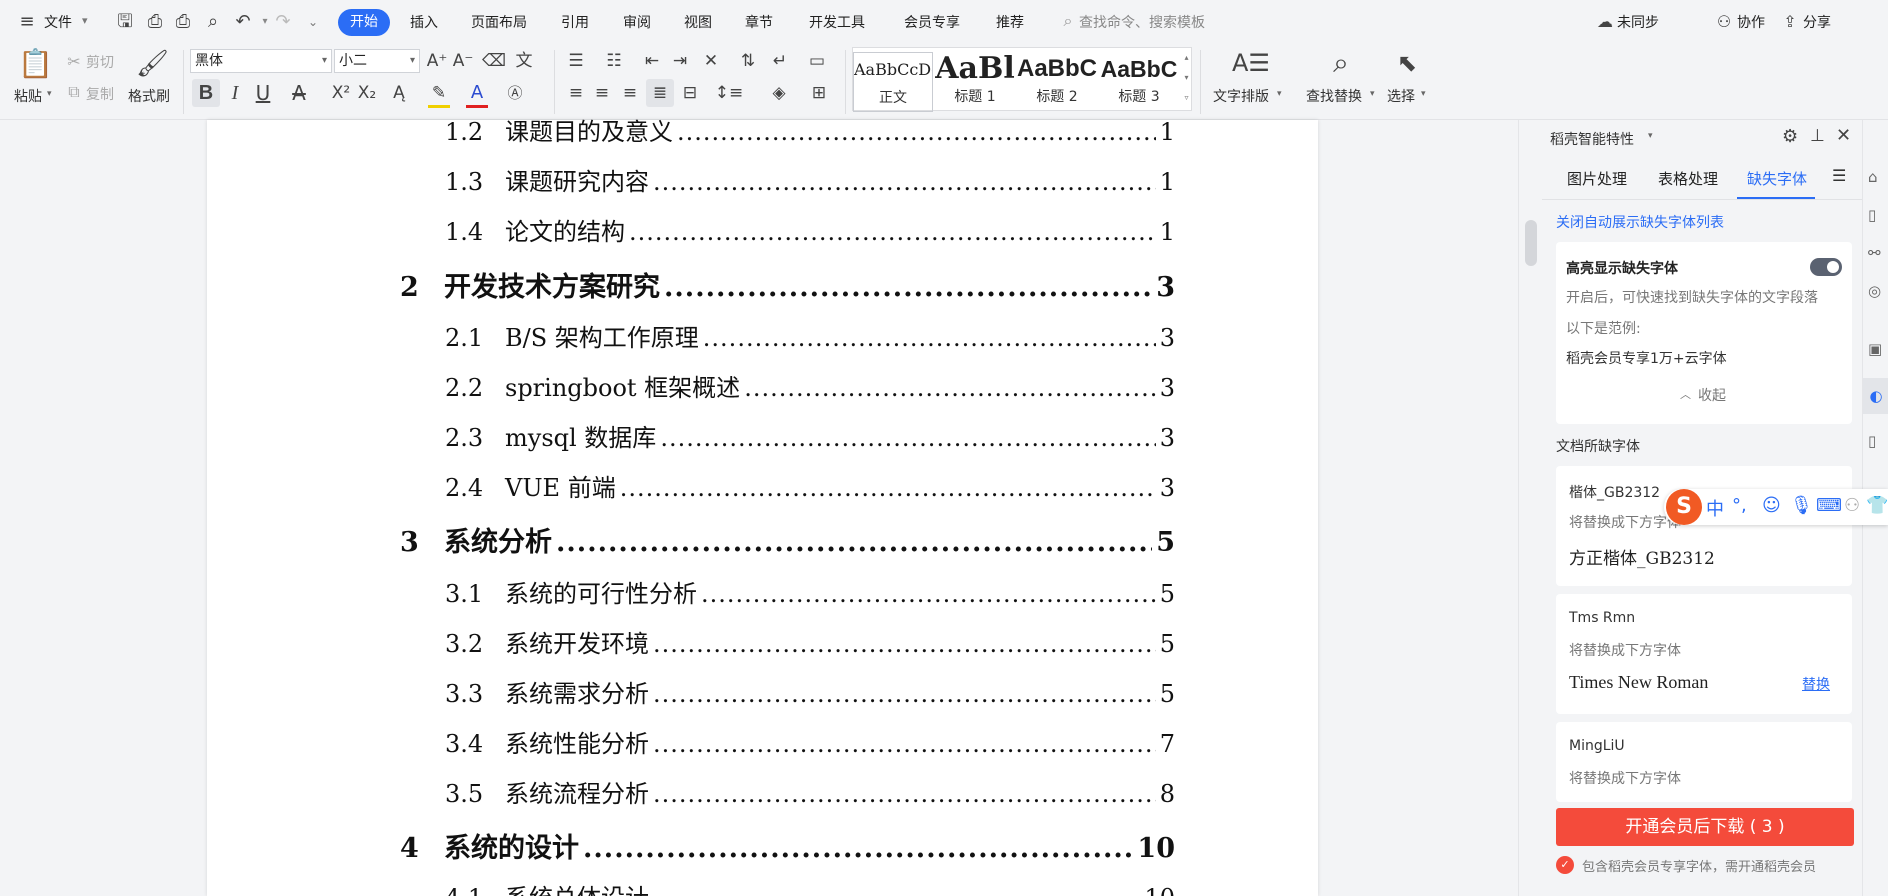 The height and width of the screenshot is (896, 1888). What do you see at coordinates (85, 20) in the screenshot?
I see `chevron-down-icon: ▾` at bounding box center [85, 20].